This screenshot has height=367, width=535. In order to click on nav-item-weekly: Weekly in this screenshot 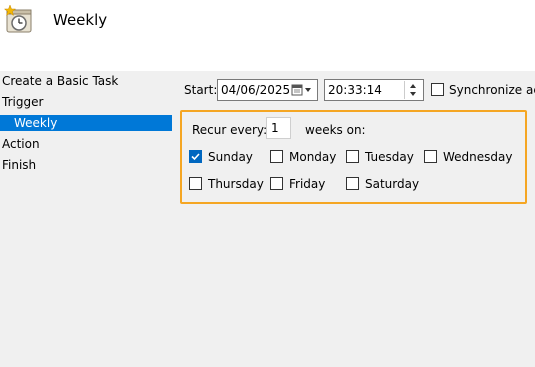, I will do `click(86, 123)`.